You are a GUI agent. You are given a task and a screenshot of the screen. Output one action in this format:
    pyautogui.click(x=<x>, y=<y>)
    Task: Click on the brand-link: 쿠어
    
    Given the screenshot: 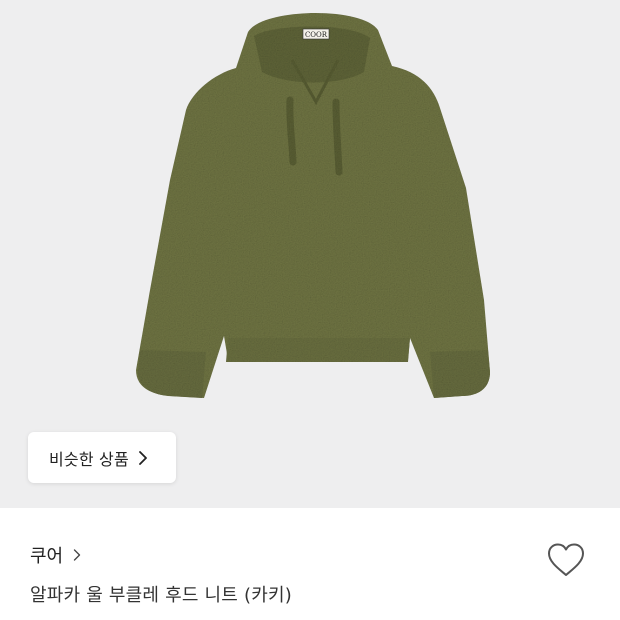 What is the action you would take?
    pyautogui.click(x=55, y=555)
    